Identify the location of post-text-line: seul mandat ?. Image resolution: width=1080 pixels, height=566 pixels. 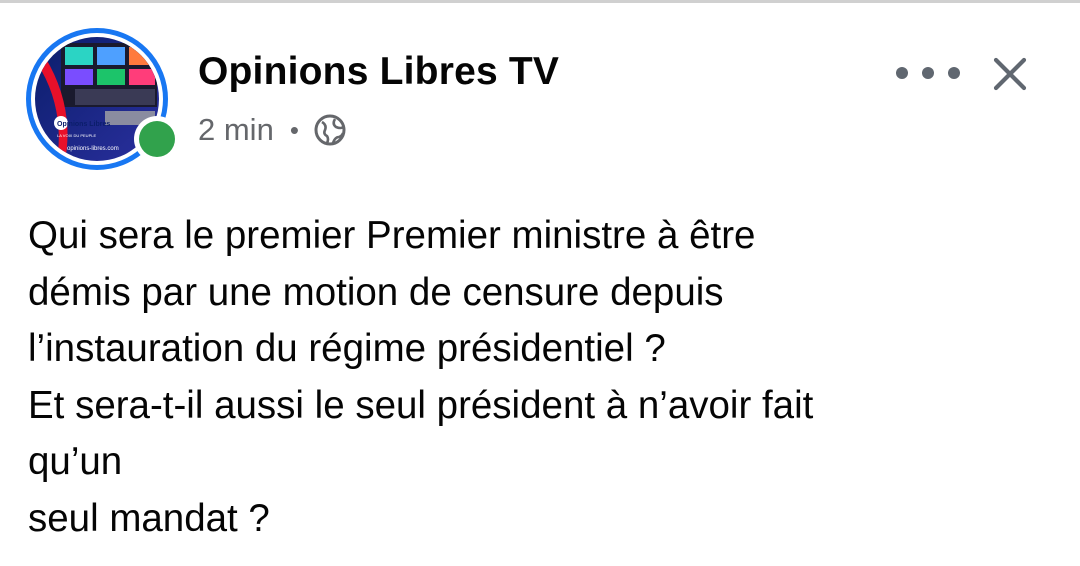
(149, 518).